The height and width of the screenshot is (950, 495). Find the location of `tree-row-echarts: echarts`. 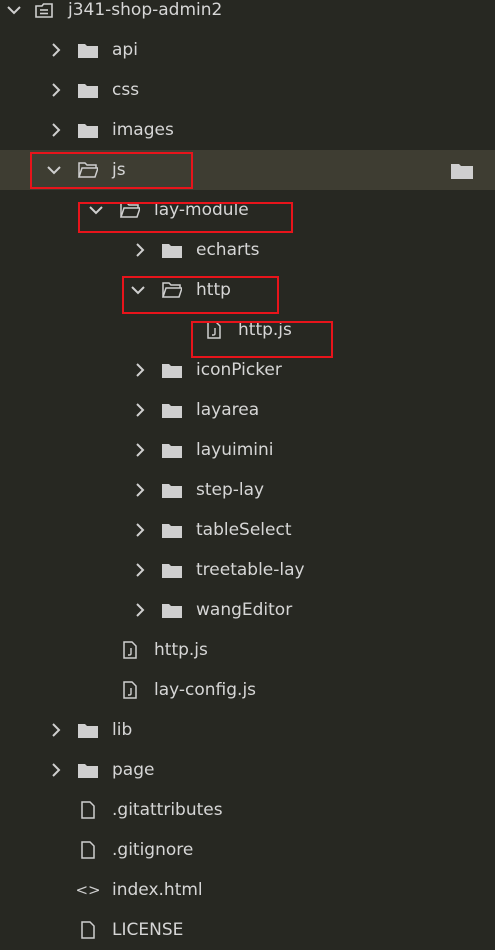

tree-row-echarts: echarts is located at coordinates (247, 250).